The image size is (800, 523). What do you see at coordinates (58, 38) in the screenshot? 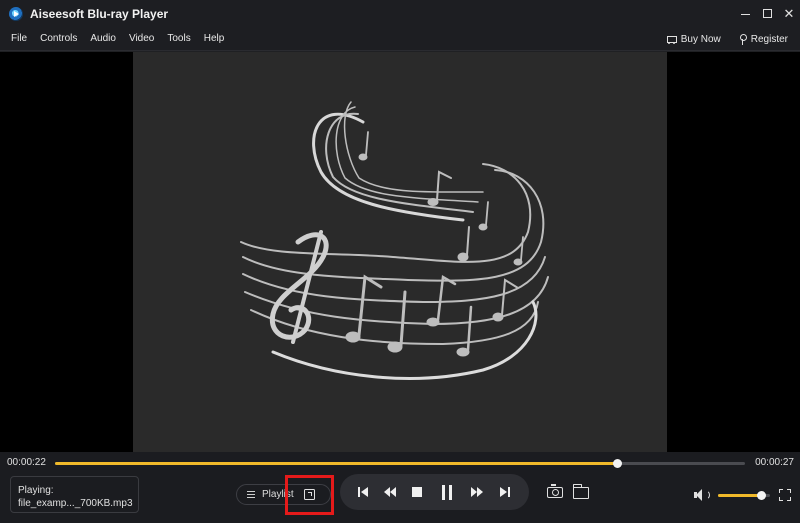
I see `menu-controls: Controls` at bounding box center [58, 38].